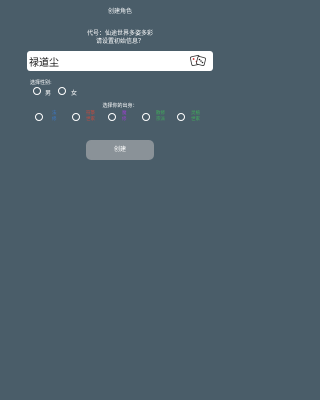  Describe the element at coordinates (195, 116) in the screenshot. I see `origin-option-5: 灵植 世家` at that location.